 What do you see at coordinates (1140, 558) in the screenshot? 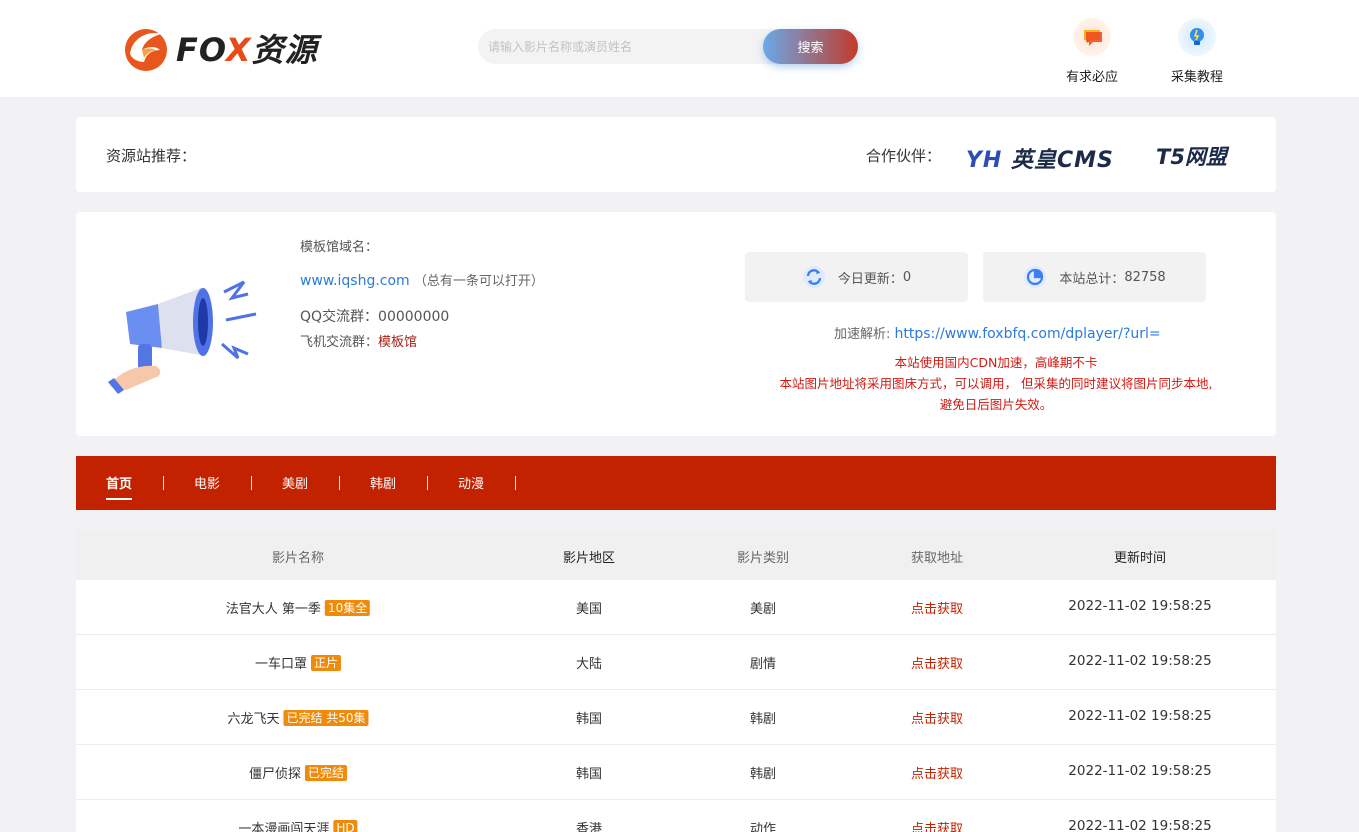
I see `col-time: 更新时间` at bounding box center [1140, 558].